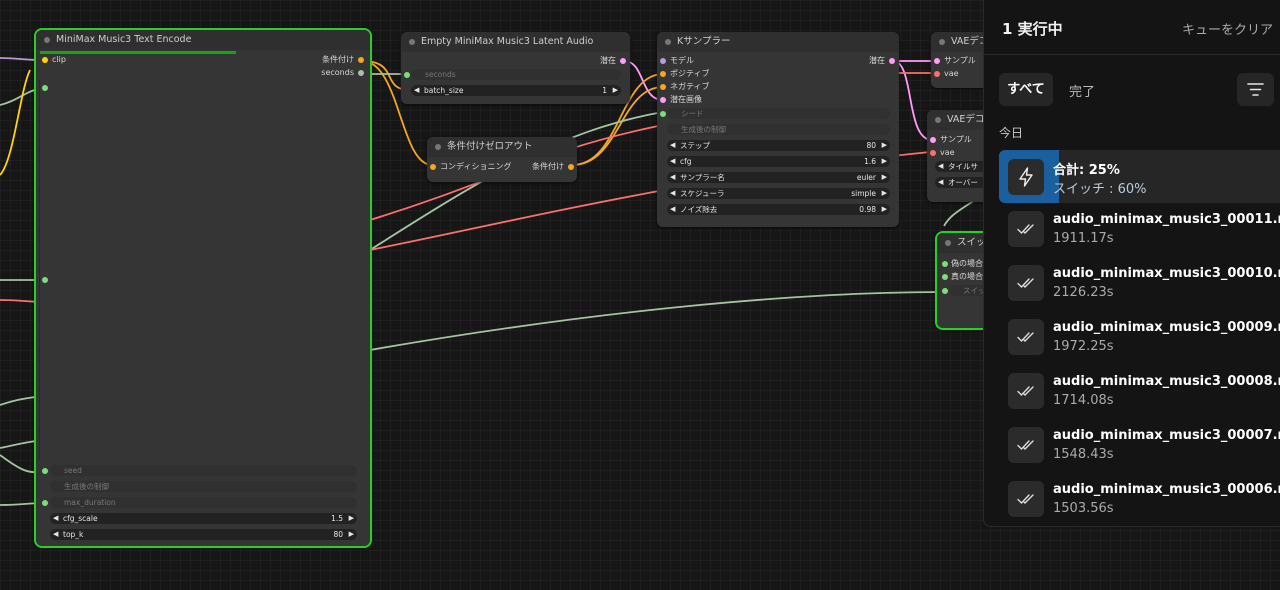  Describe the element at coordinates (945, 264) in the screenshot. I see `on-false-input-pin` at that location.